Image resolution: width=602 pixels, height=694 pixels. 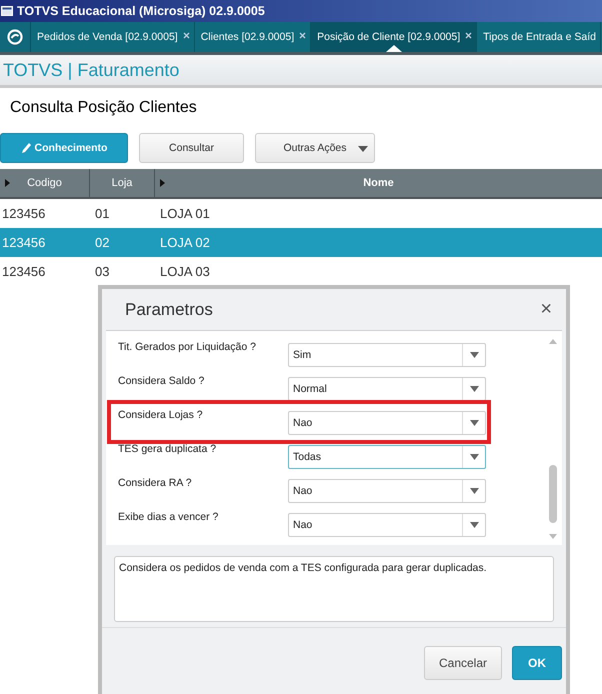 What do you see at coordinates (167, 449) in the screenshot?
I see `parameter-label: TES gera duplicata ?` at bounding box center [167, 449].